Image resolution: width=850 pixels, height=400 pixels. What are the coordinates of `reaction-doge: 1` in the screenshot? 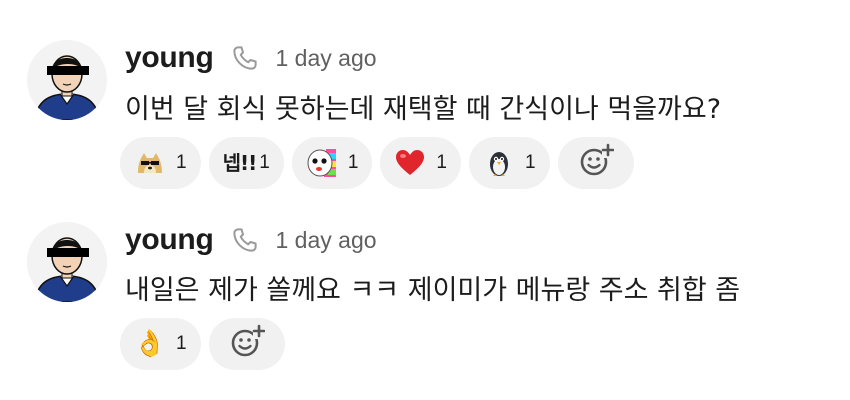 It's located at (160, 163).